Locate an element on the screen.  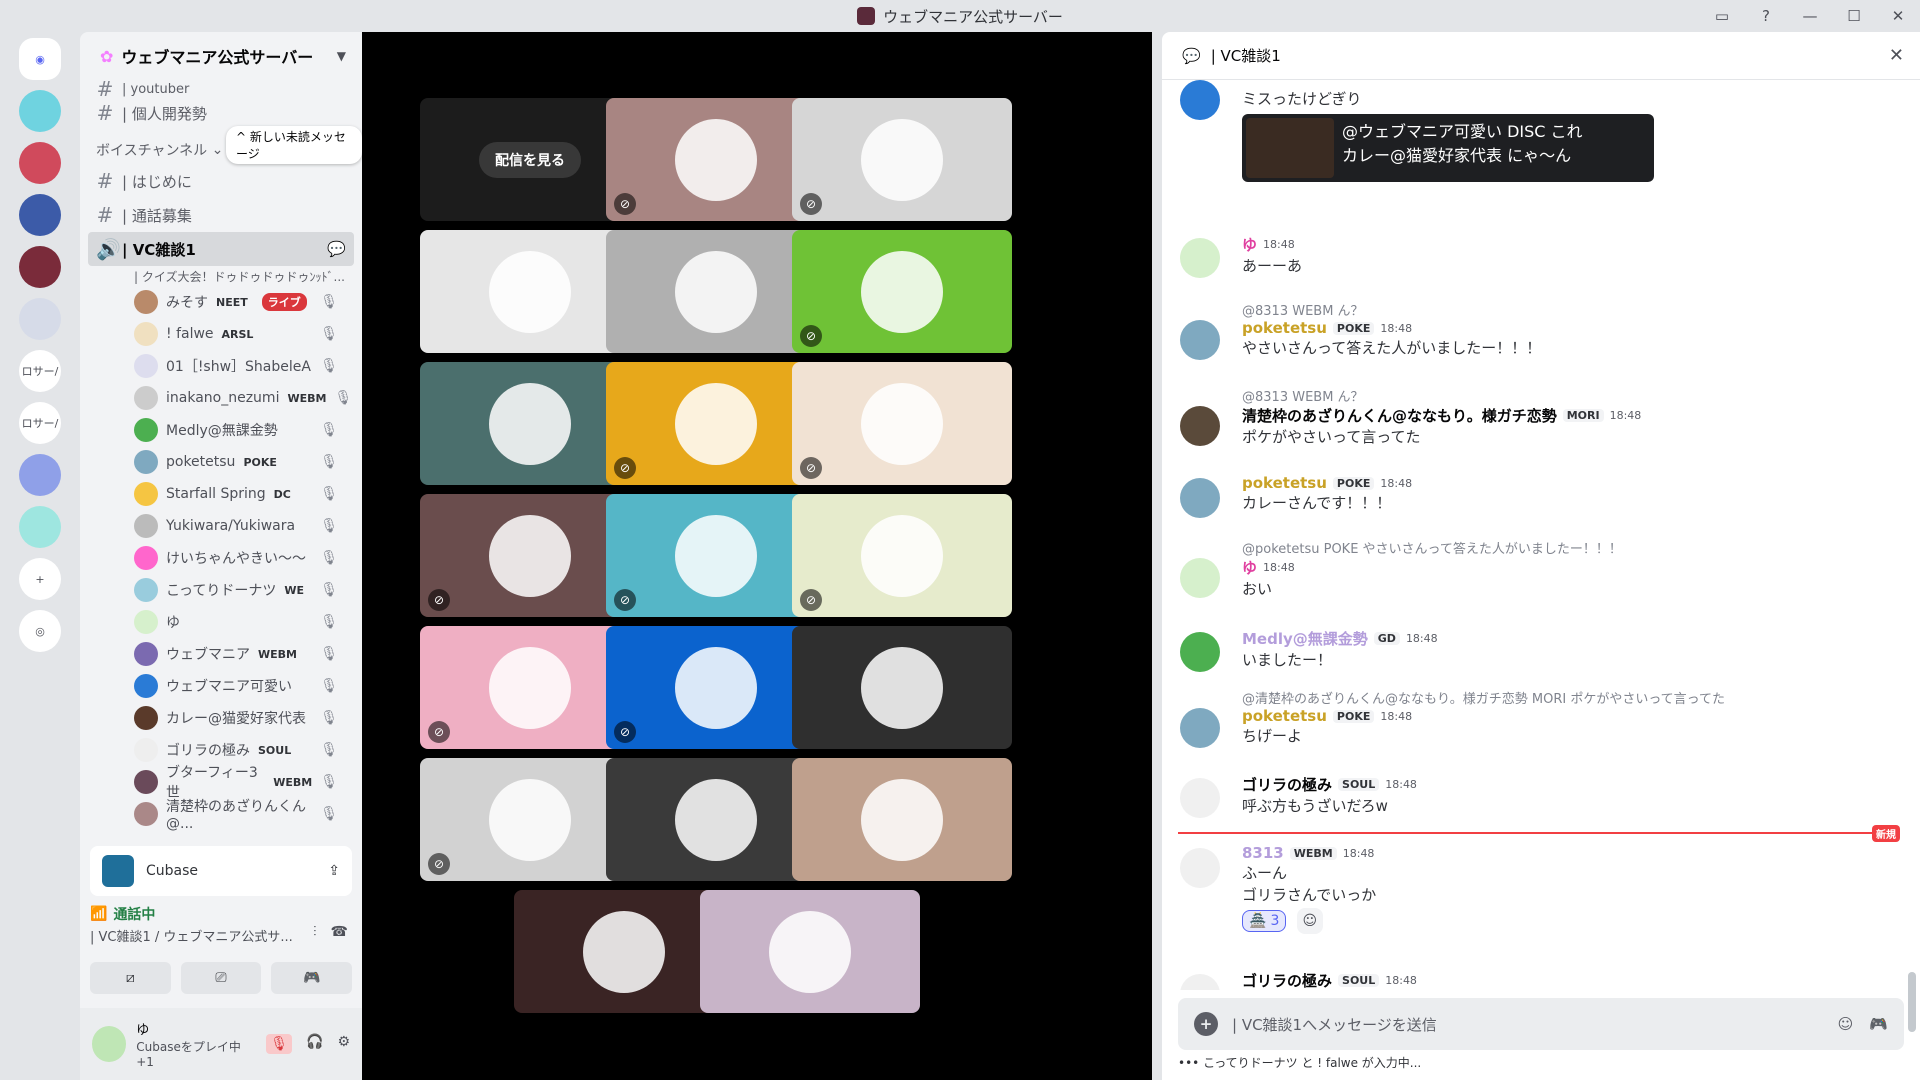
server-icon-active is located at coordinates (40, 267).